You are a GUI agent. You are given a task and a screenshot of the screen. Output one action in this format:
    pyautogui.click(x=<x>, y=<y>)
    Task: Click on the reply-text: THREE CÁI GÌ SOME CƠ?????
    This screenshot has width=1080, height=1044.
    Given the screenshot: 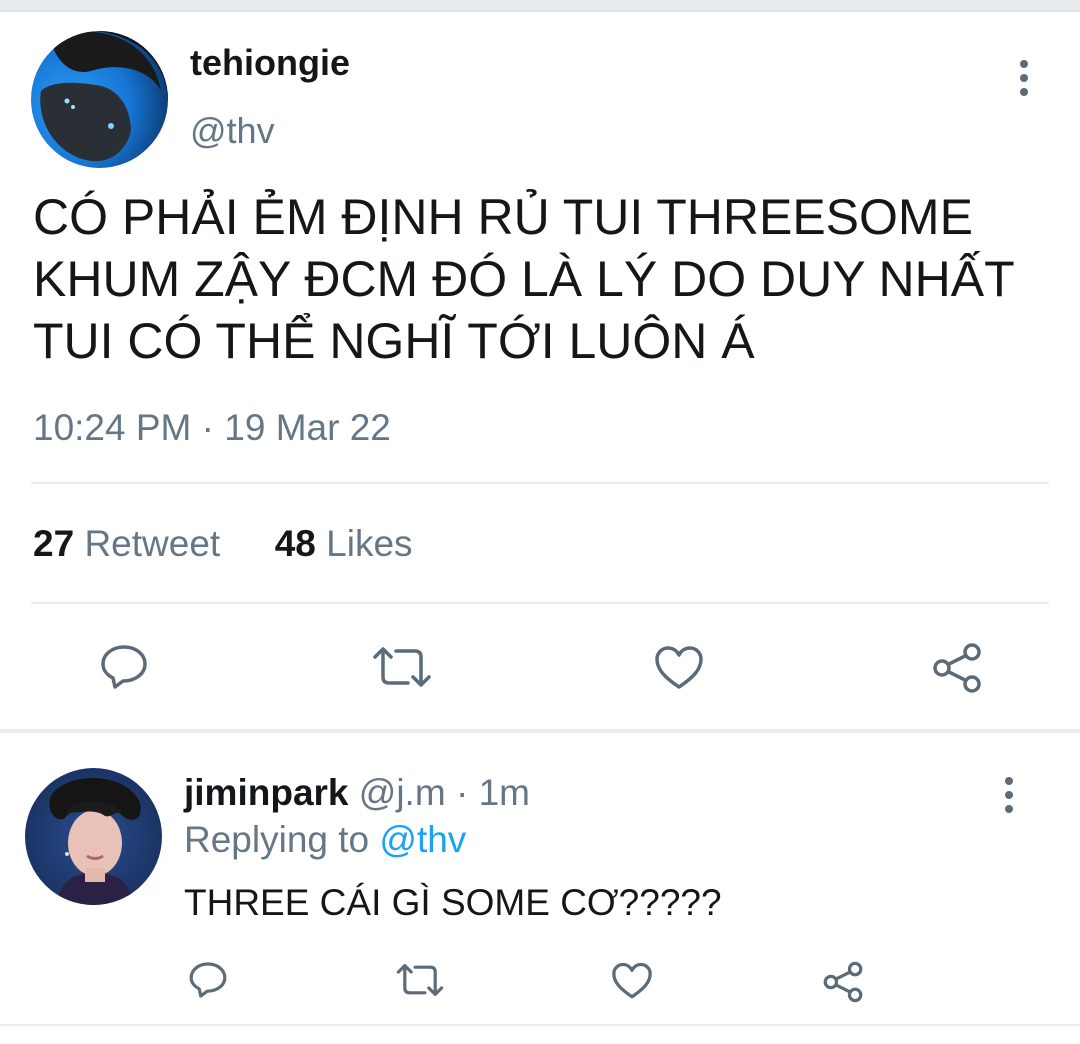 What is the action you would take?
    pyautogui.click(x=453, y=902)
    